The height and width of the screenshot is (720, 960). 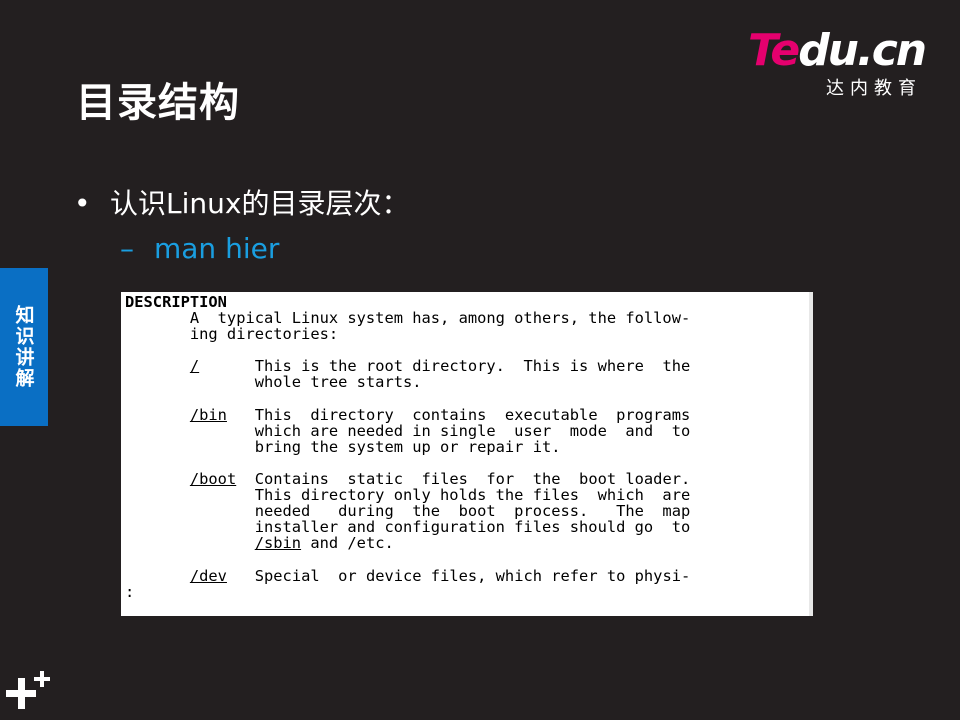 What do you see at coordinates (260, 203) in the screenshot?
I see `bullet-text: 认识Linux的目录层次：` at bounding box center [260, 203].